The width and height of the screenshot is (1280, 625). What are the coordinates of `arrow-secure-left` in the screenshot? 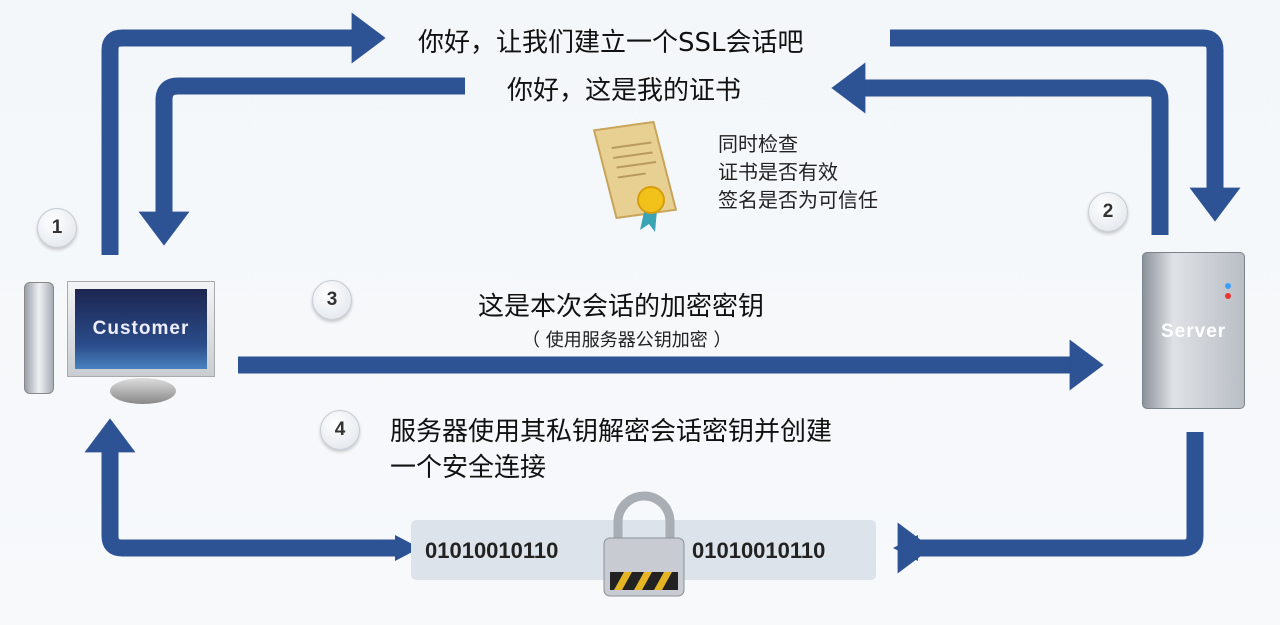 It's located at (239, 487).